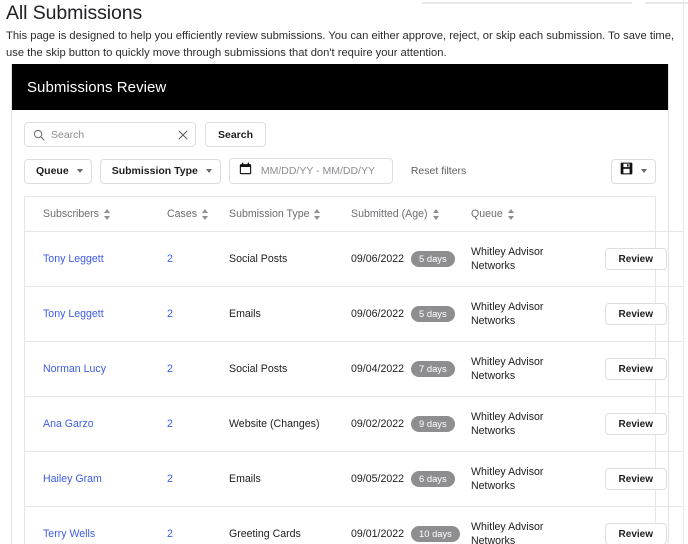 The height and width of the screenshot is (544, 688). What do you see at coordinates (340, 87) in the screenshot?
I see `card-header: Submissions Review` at bounding box center [340, 87].